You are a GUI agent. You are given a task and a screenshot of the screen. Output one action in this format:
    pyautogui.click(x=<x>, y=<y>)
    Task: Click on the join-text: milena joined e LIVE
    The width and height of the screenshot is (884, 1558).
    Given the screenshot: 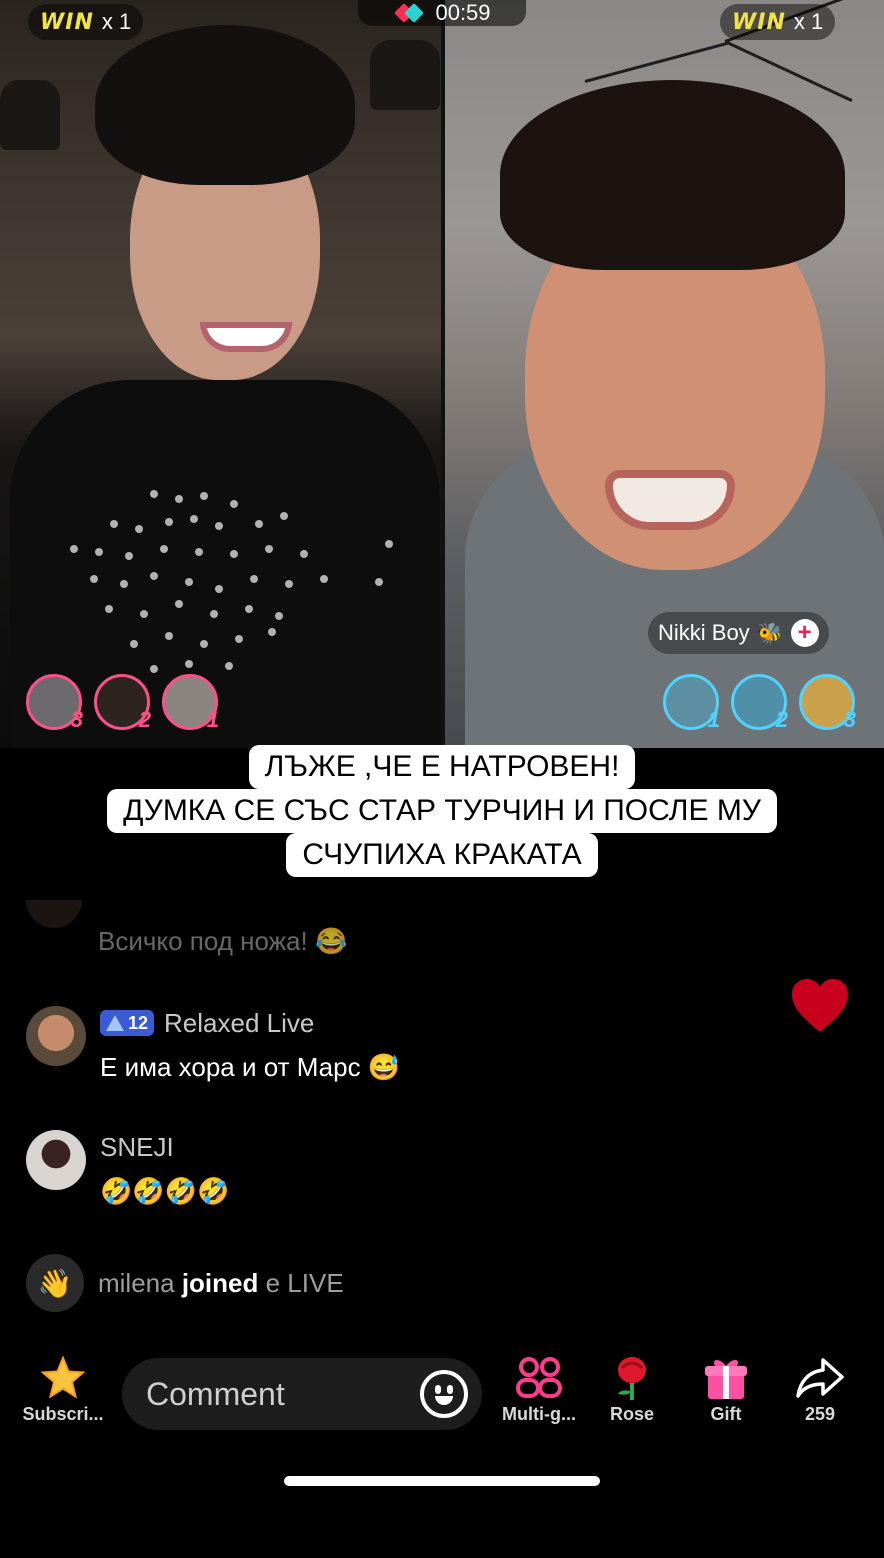 What is the action you would take?
    pyautogui.click(x=221, y=1283)
    